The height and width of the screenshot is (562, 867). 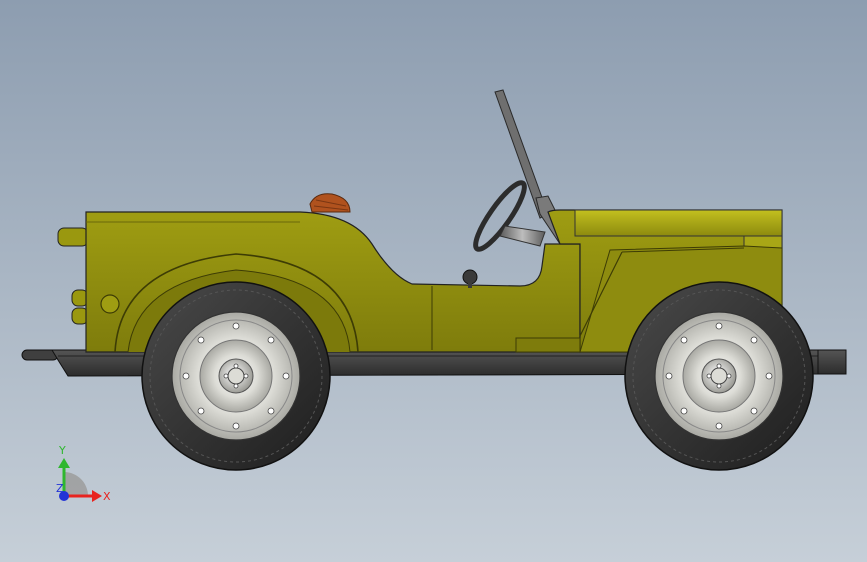 What do you see at coordinates (76, 484) in the screenshot?
I see `triad-plane-indicator` at bounding box center [76, 484].